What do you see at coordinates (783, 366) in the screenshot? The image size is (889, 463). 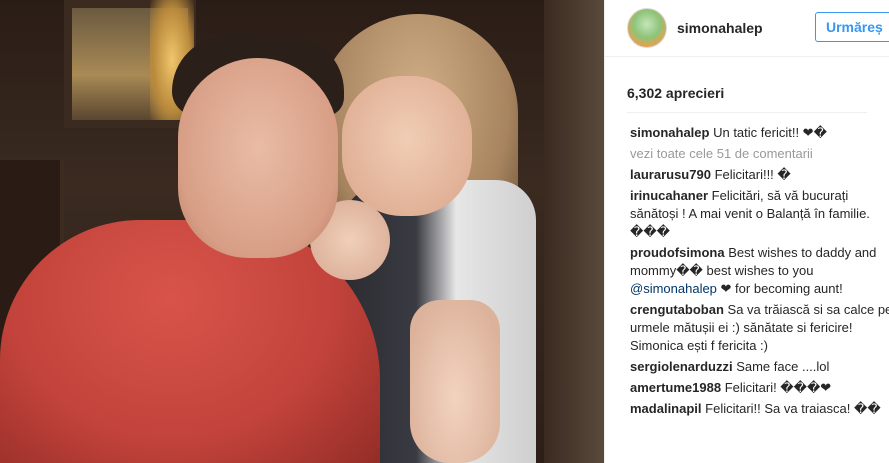 I see `comment-text: Same face ....lol` at bounding box center [783, 366].